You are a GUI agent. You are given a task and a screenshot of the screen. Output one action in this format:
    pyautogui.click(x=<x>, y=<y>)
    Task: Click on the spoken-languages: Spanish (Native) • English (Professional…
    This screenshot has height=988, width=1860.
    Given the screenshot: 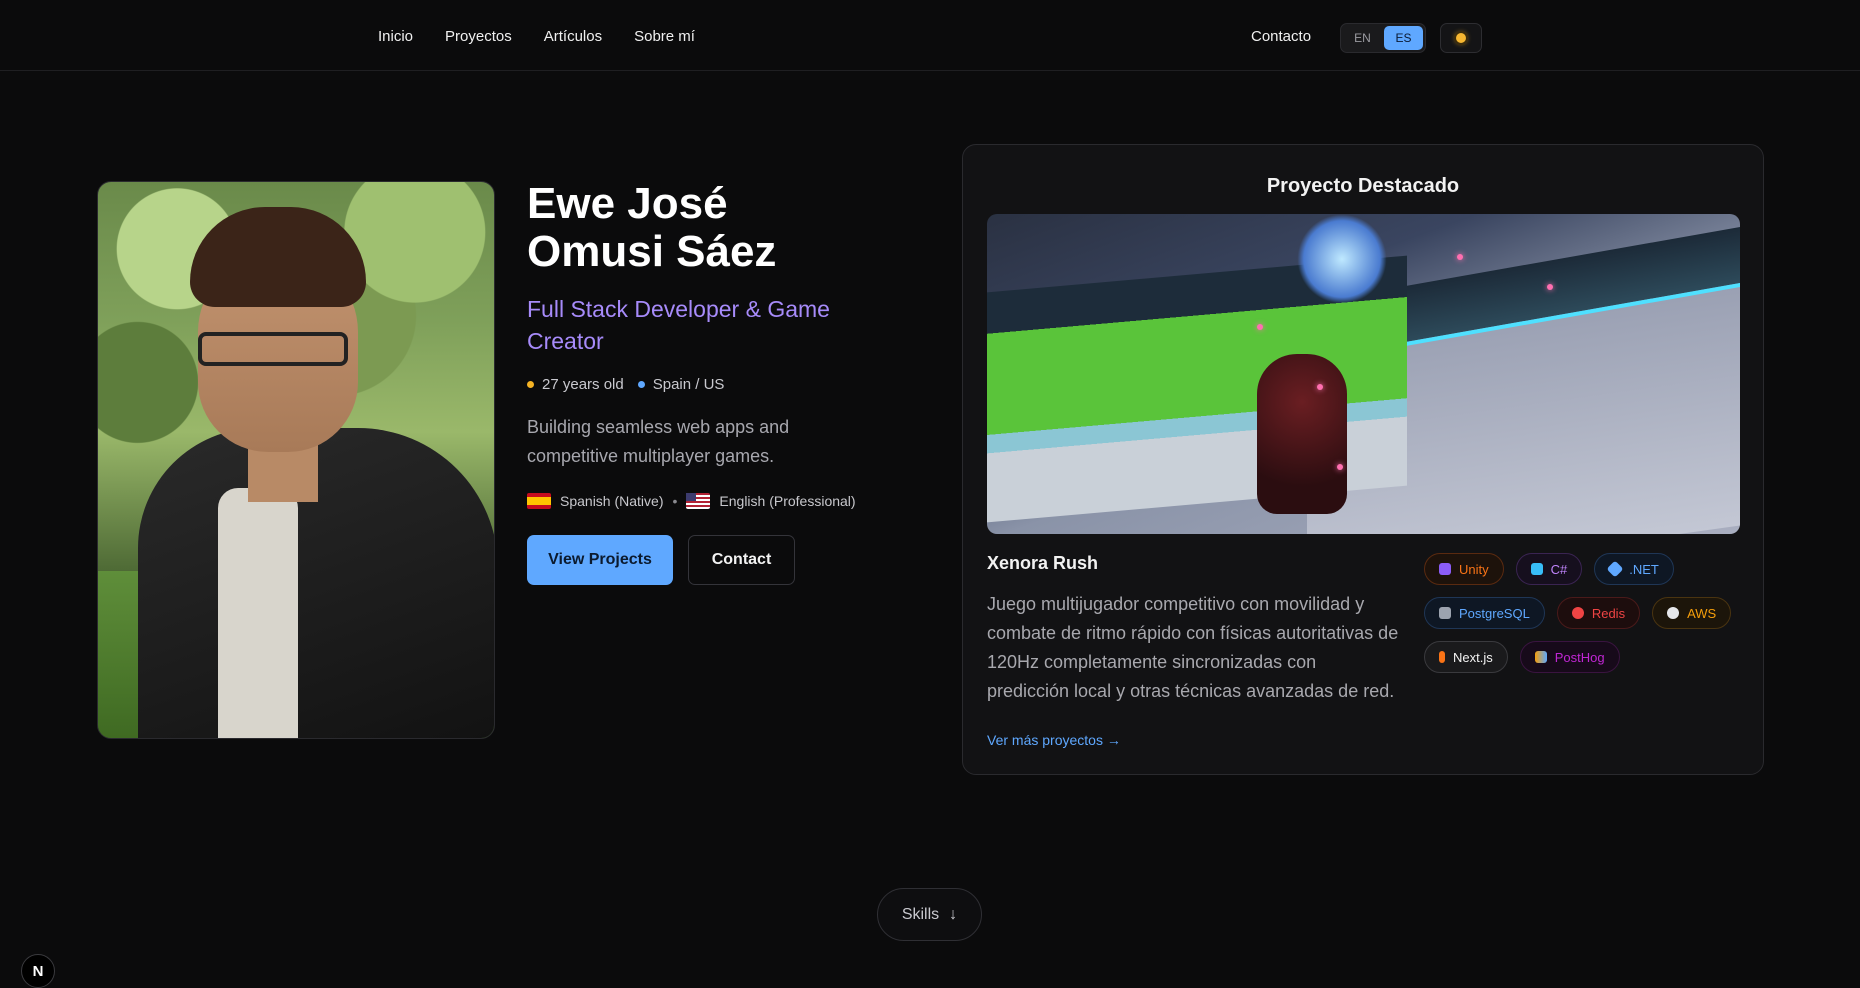 What is the action you would take?
    pyautogui.click(x=691, y=501)
    